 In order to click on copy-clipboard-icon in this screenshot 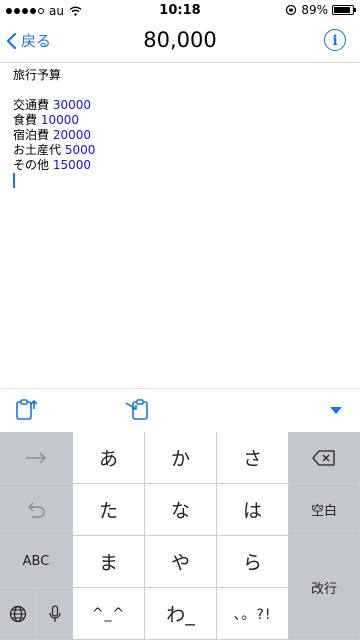, I will do `click(138, 410)`.